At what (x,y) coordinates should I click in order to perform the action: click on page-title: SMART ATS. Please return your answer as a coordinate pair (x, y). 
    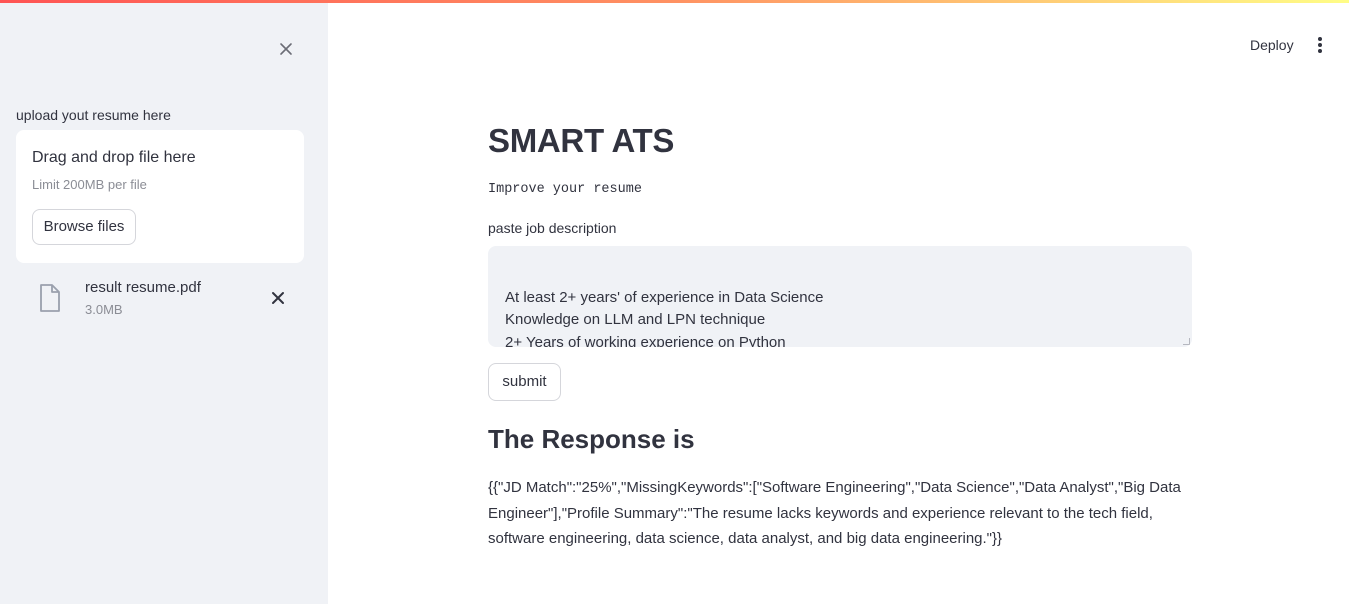
    Looking at the image, I should click on (581, 140).